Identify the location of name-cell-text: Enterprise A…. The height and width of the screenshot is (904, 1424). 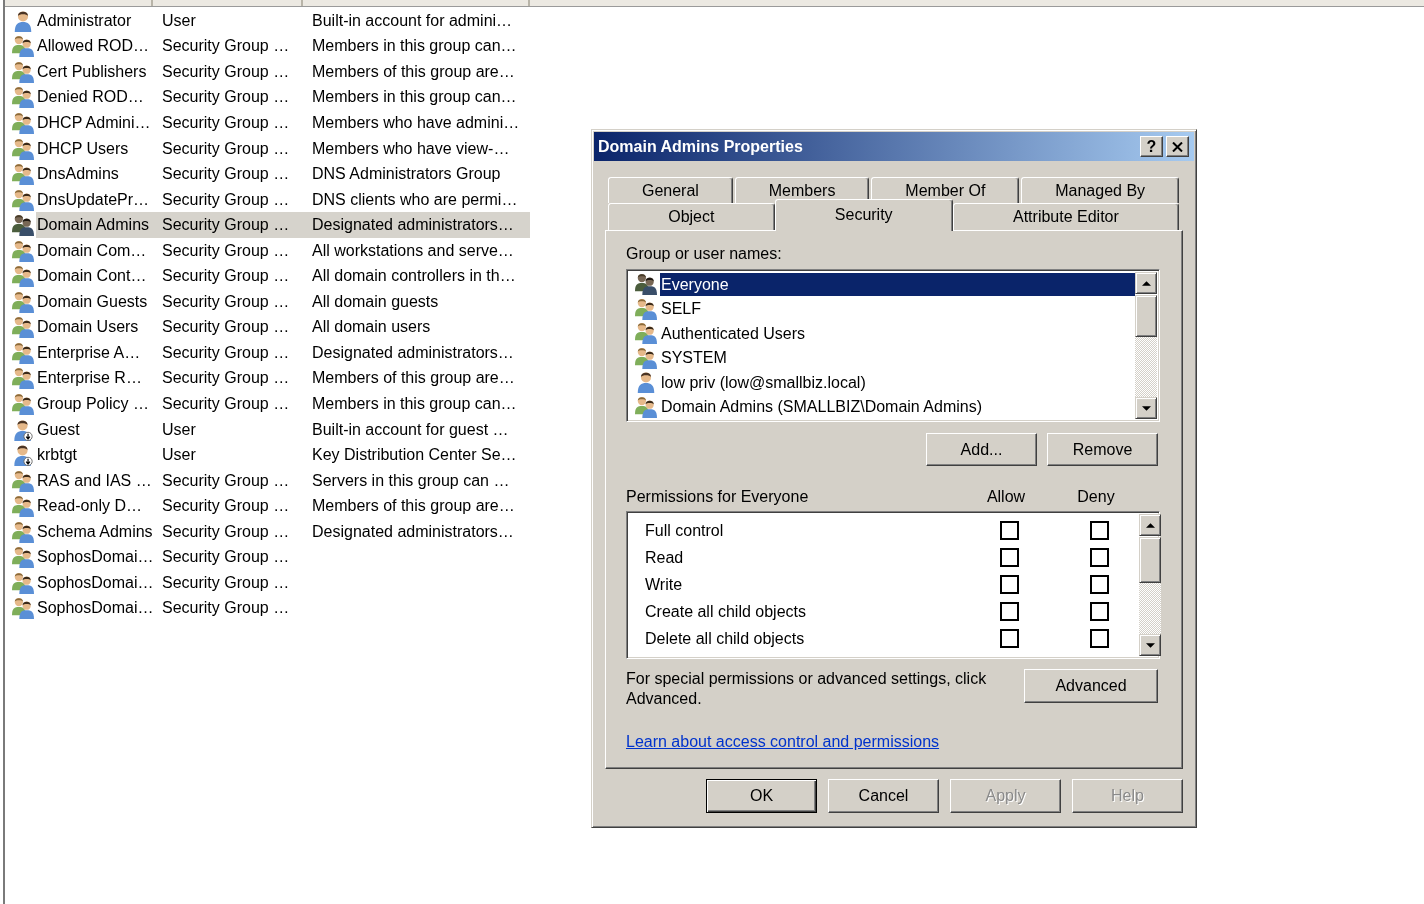
(89, 352).